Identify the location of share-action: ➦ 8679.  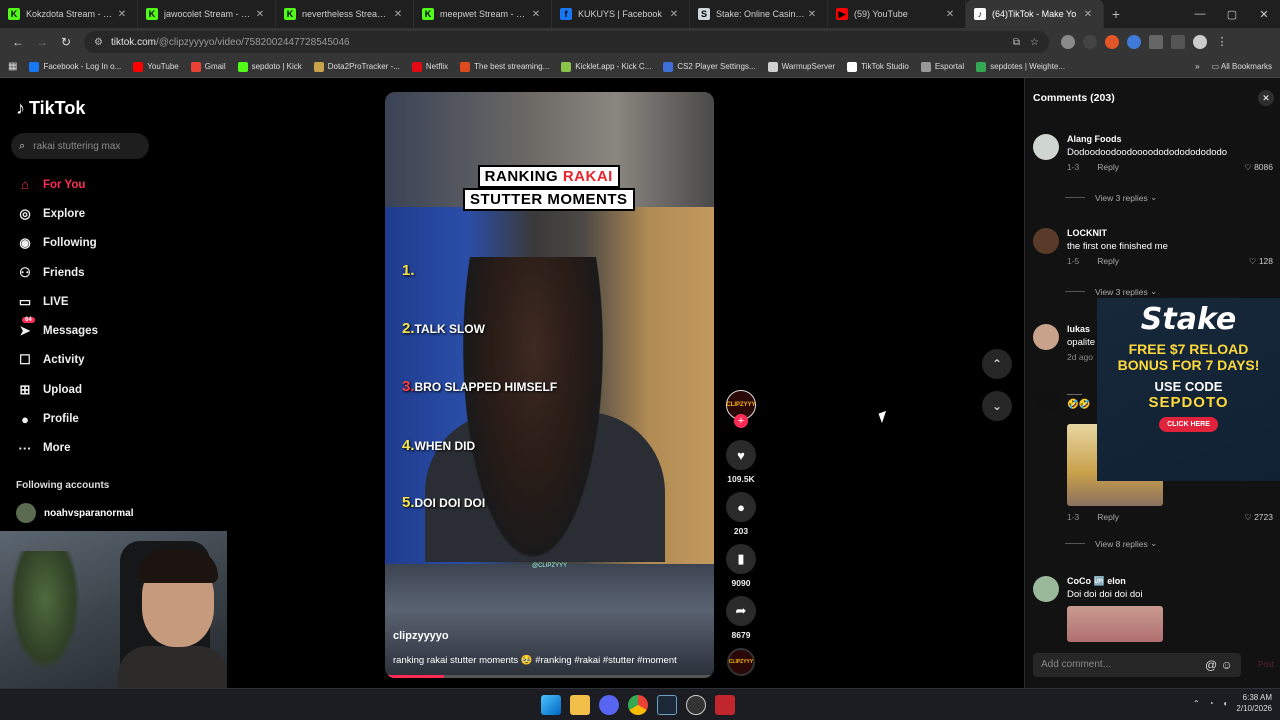
(741, 618).